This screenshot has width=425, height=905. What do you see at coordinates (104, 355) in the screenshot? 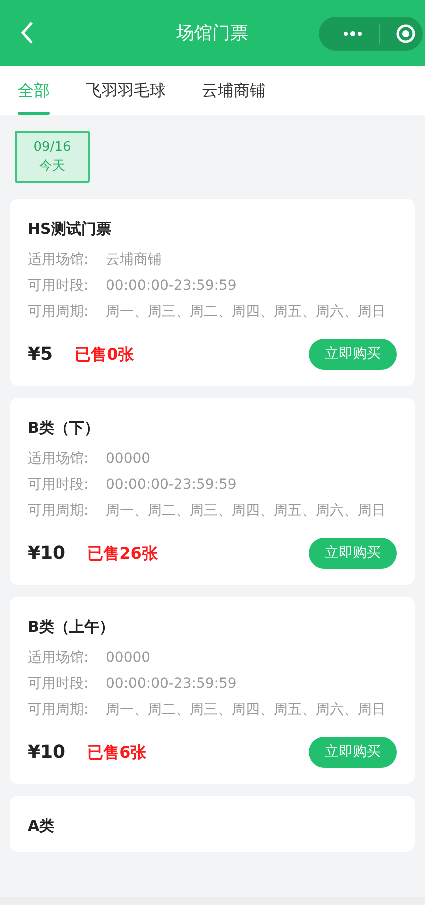
I see `sold-count: 已售0张` at bounding box center [104, 355].